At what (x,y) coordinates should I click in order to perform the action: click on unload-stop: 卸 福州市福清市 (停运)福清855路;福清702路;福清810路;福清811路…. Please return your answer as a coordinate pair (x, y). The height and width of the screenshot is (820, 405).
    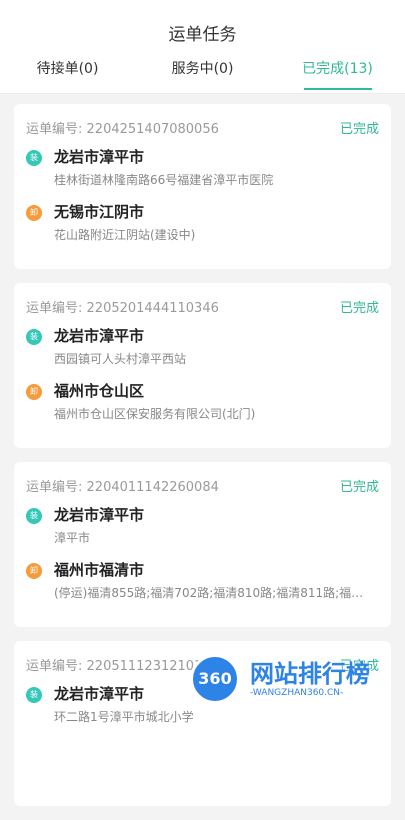
    Looking at the image, I should click on (202, 580).